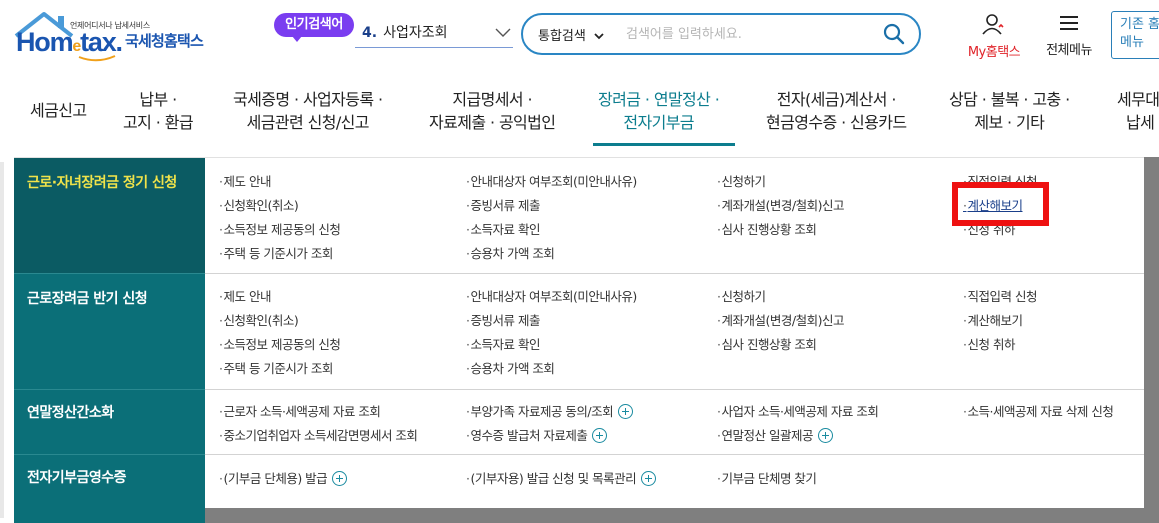 The height and width of the screenshot is (523, 1159). I want to click on gnb-item-label: 세금신고, so click(58, 110).